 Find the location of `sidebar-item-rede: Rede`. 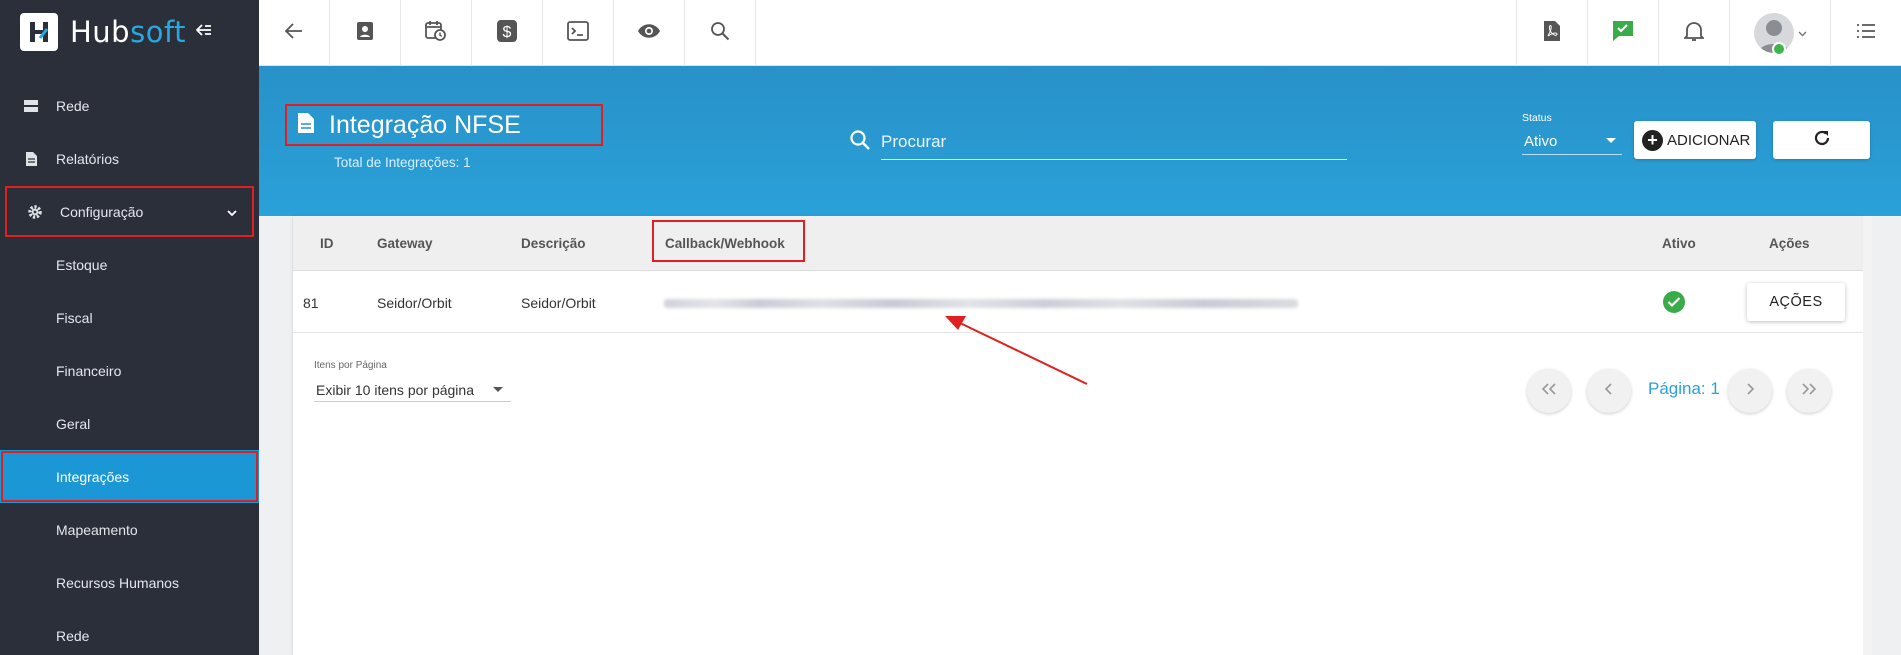

sidebar-item-rede: Rede is located at coordinates (129, 105).